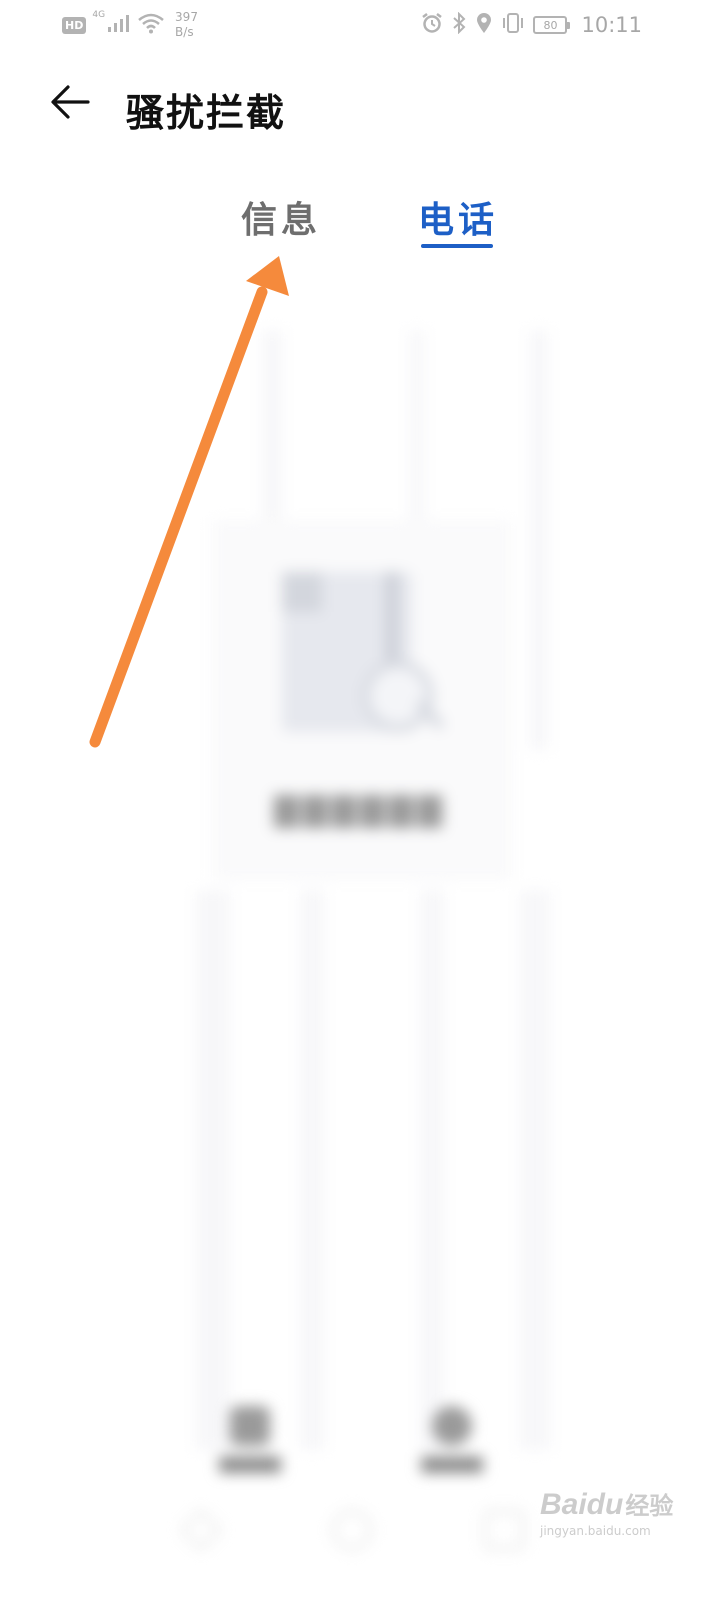  What do you see at coordinates (649, 1506) in the screenshot?
I see `watermark-logo-cn: 经验` at bounding box center [649, 1506].